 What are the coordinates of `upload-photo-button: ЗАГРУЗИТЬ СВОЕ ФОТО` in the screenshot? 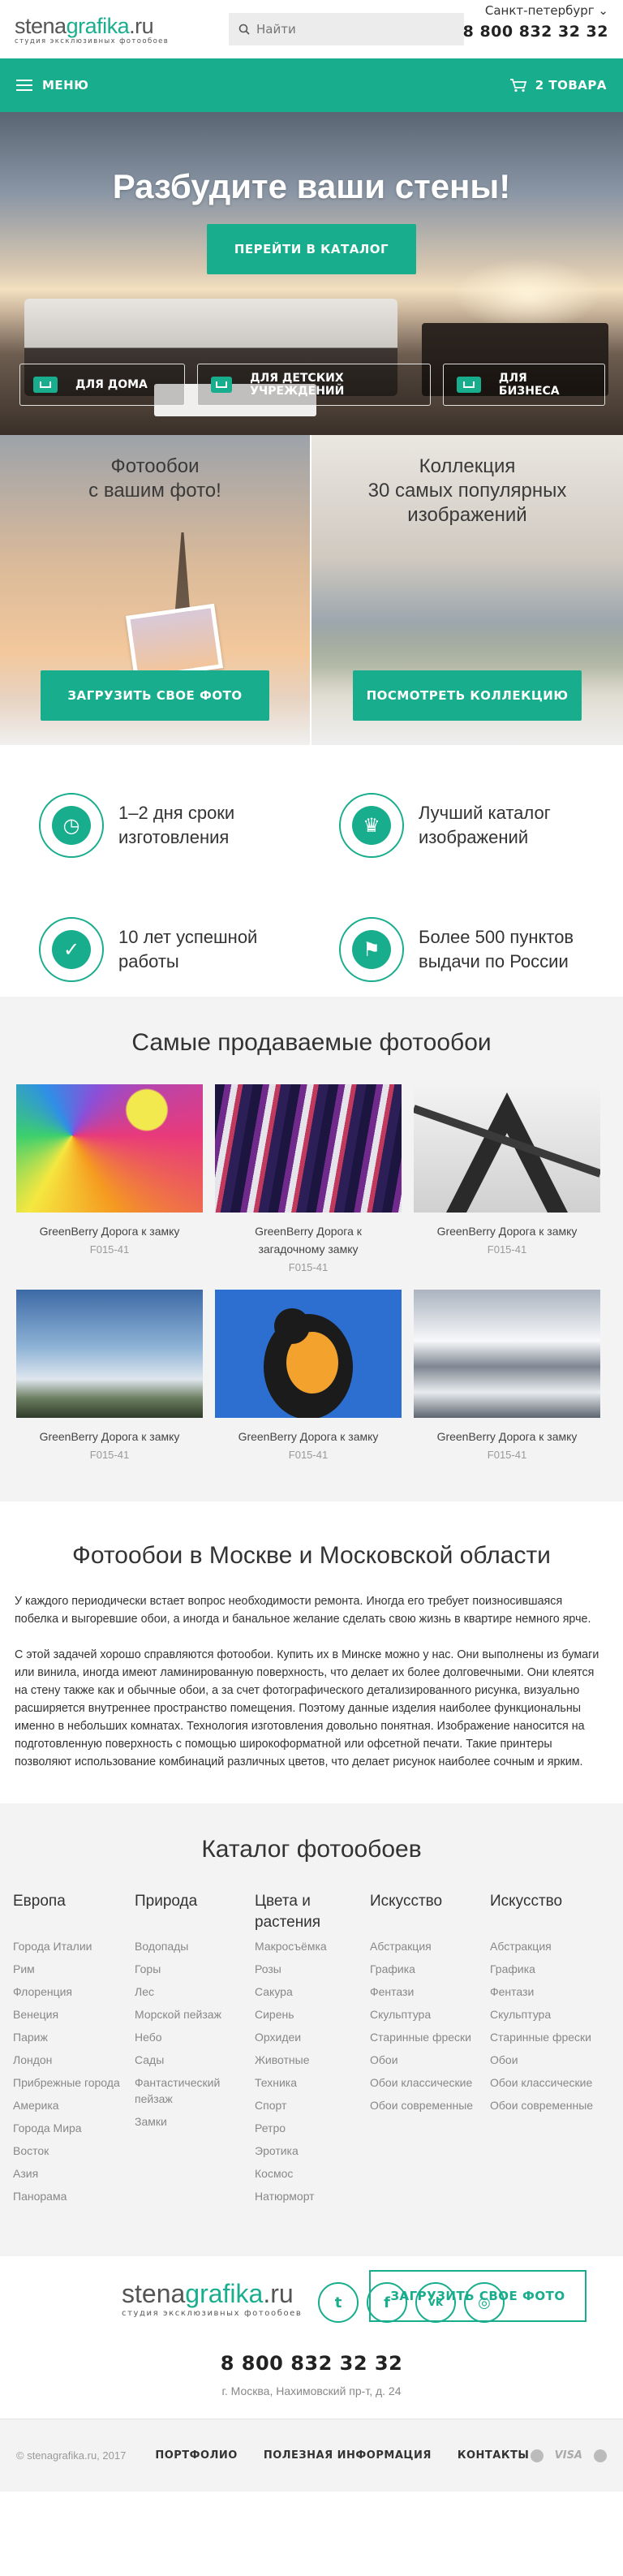 It's located at (155, 696).